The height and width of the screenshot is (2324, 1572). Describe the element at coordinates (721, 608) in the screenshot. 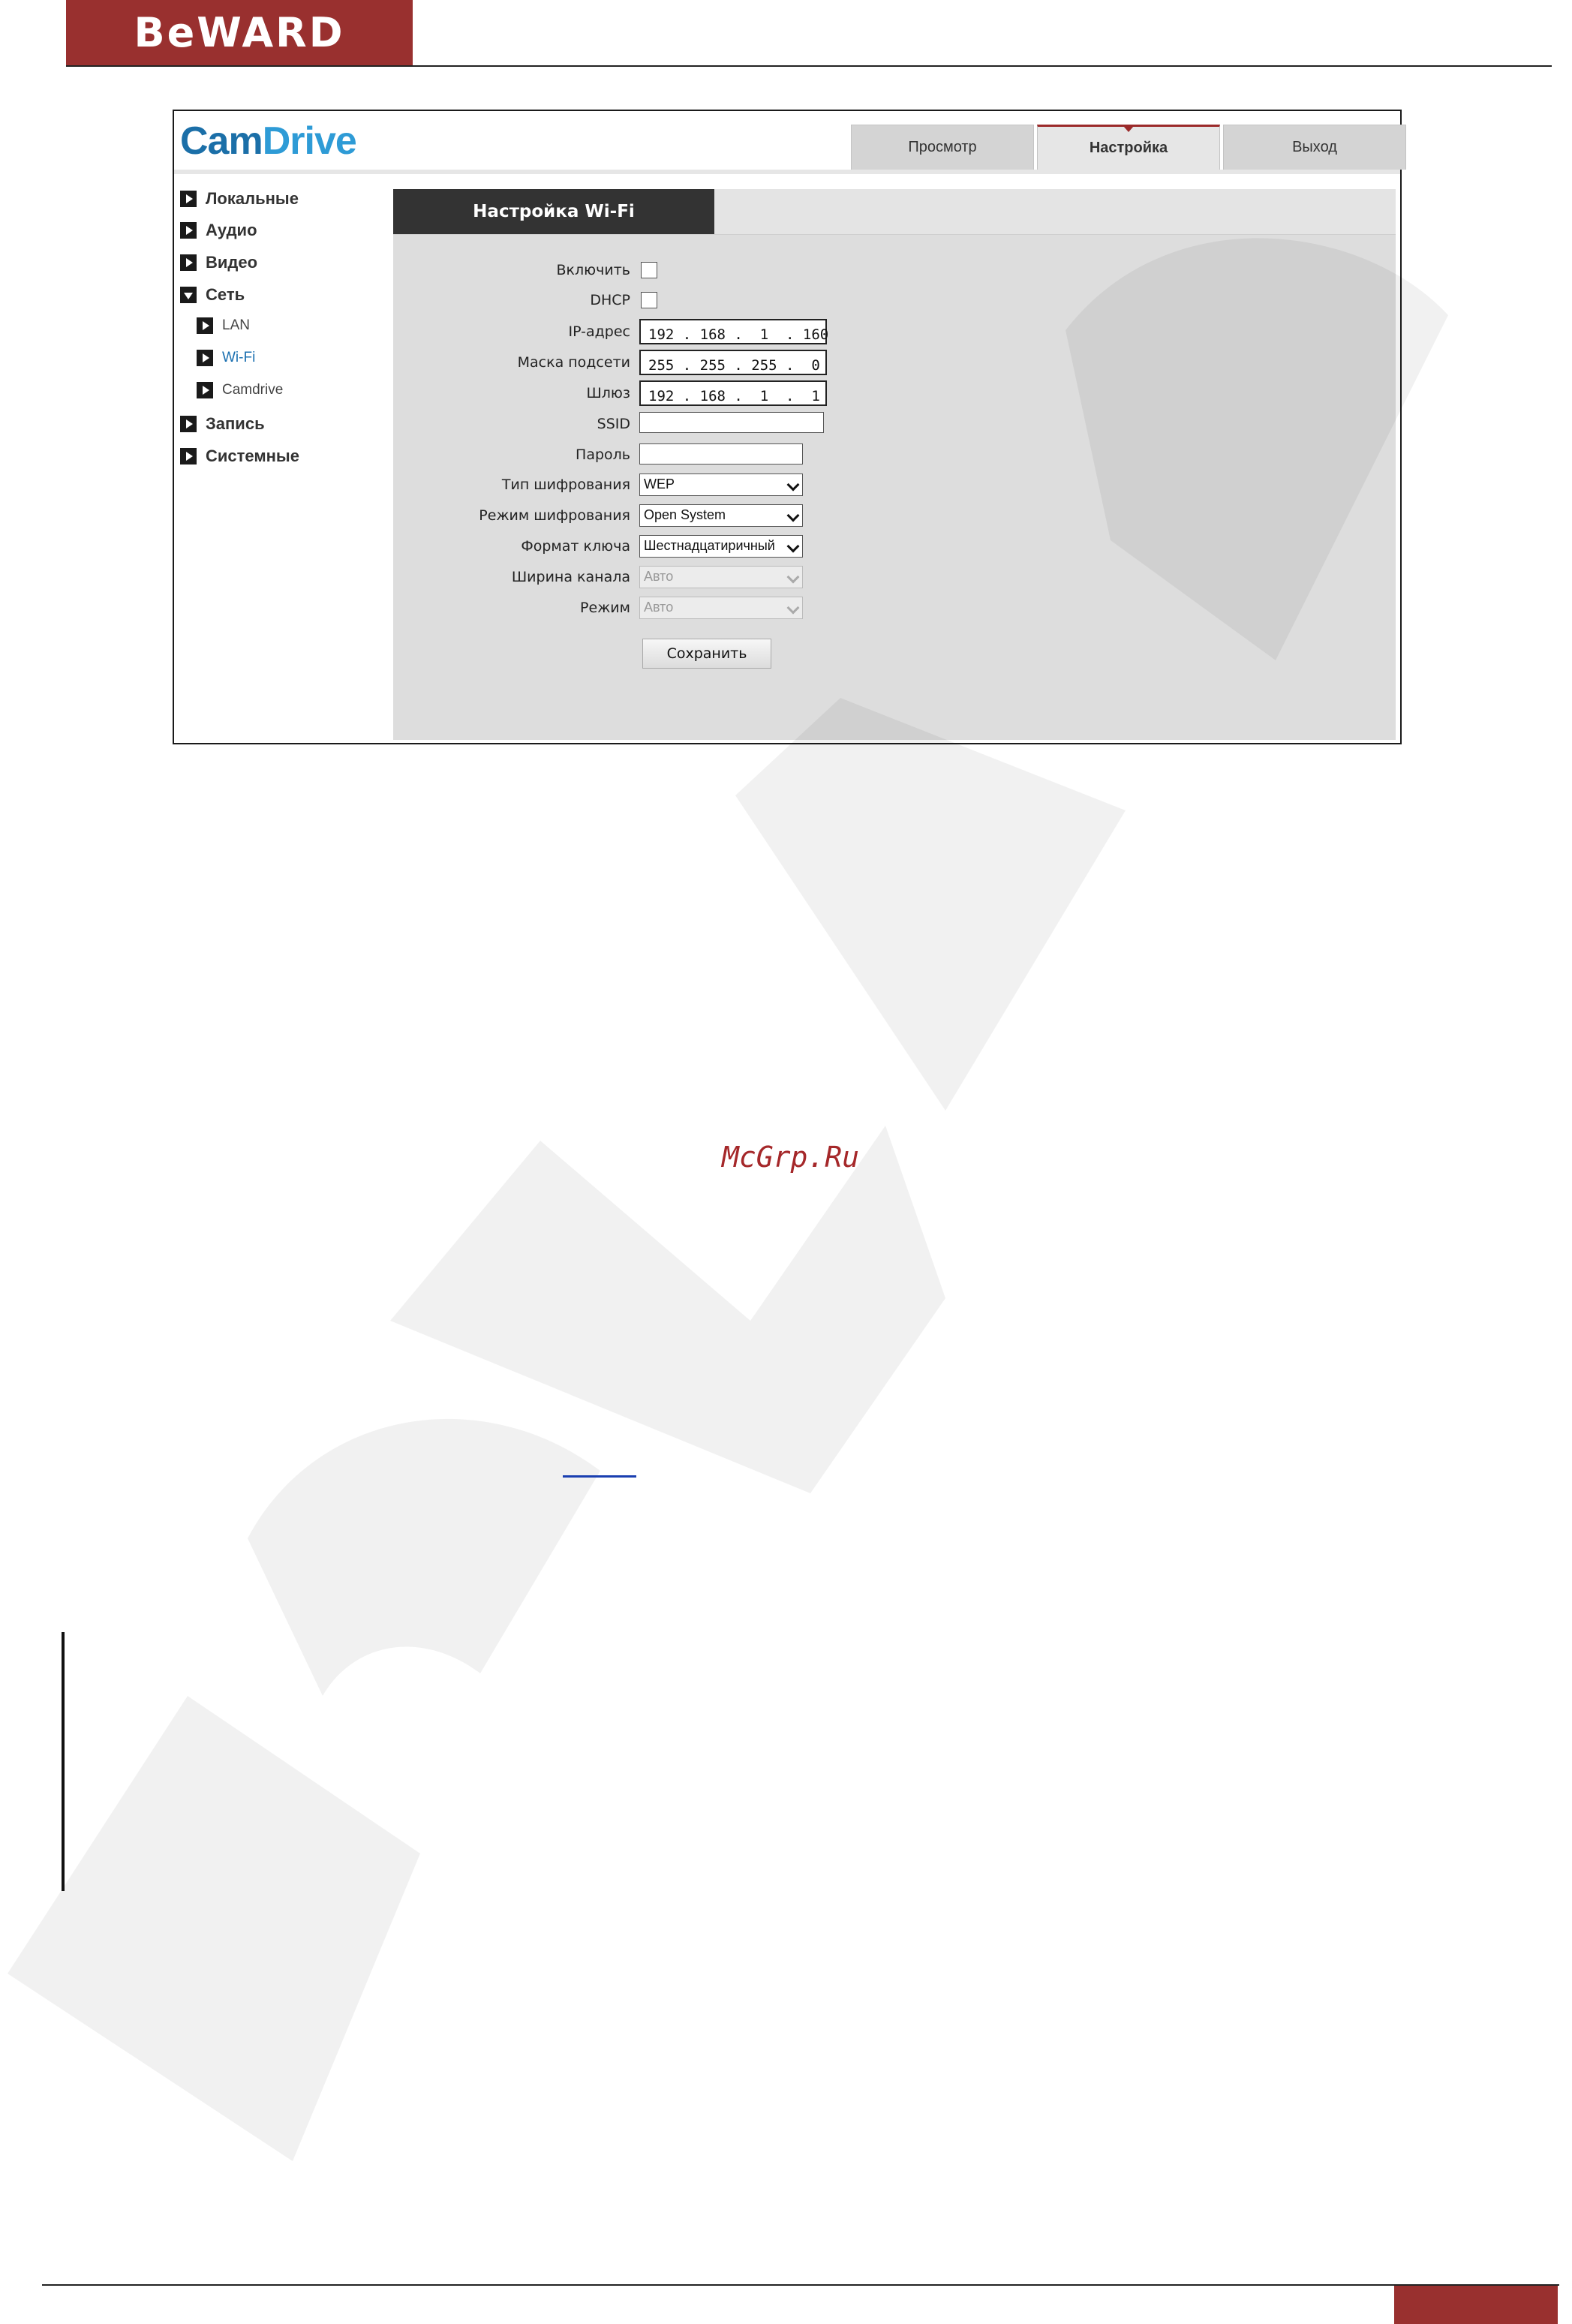

I see `mode-select: Авто` at that location.